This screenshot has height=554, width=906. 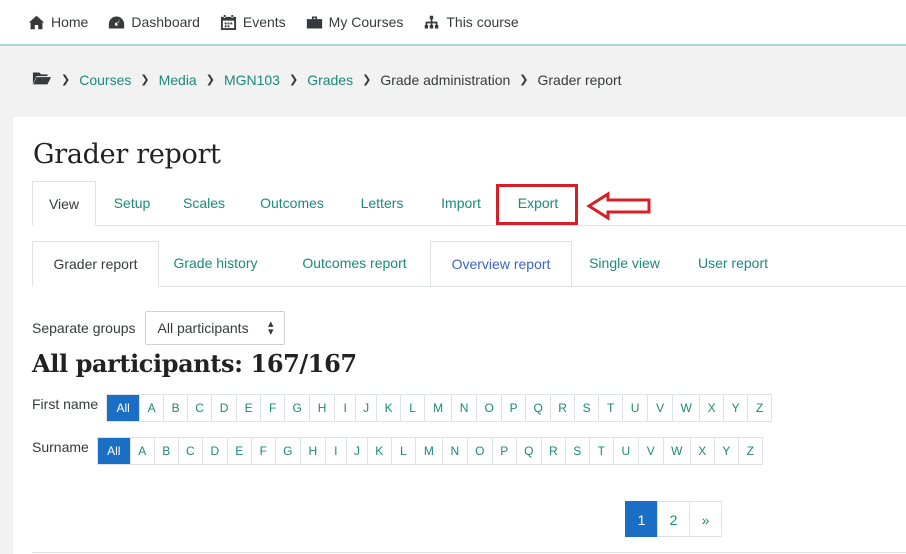 I want to click on surname-letter-m: M, so click(x=428, y=451).